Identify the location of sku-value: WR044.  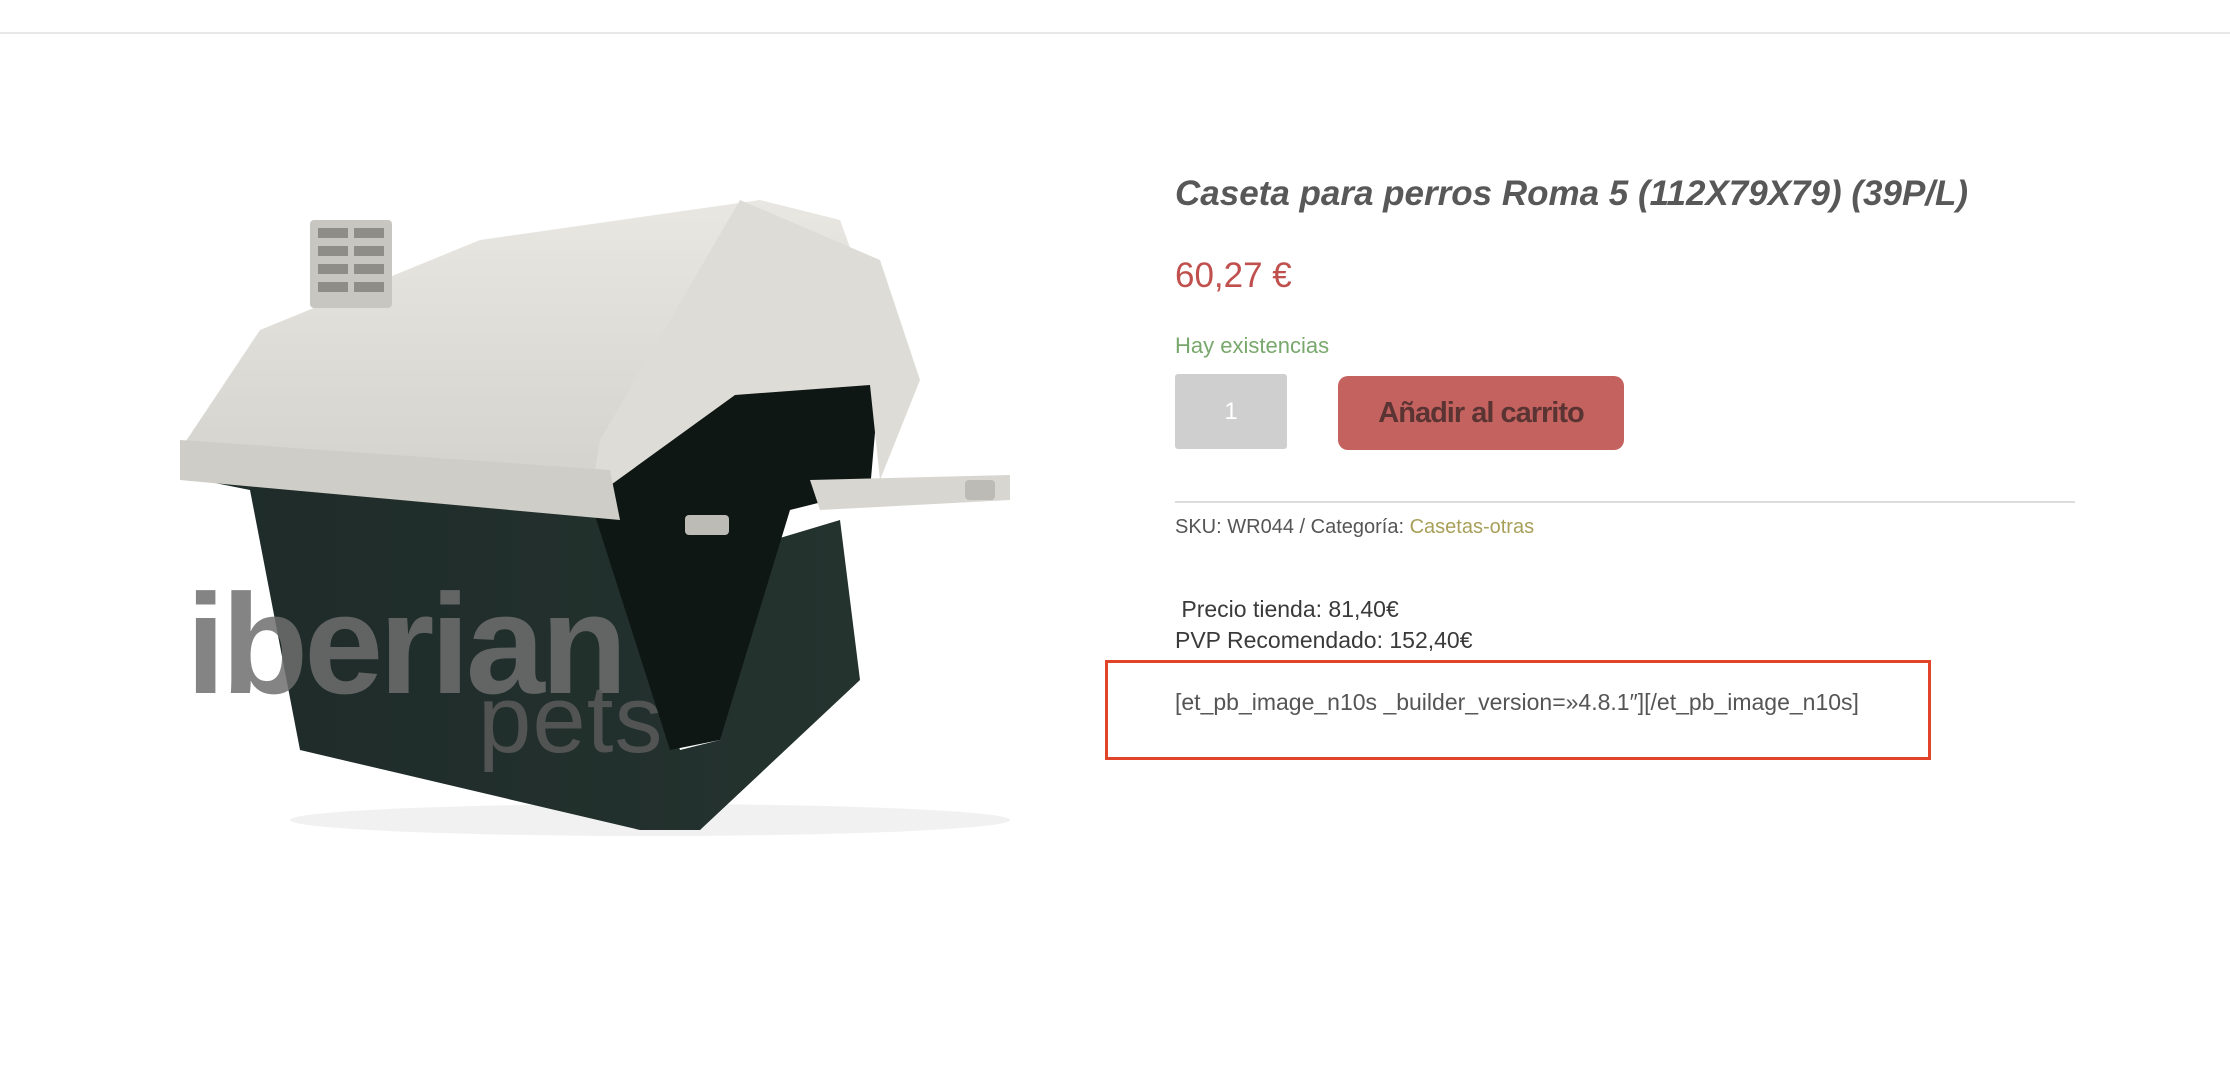
(1260, 527).